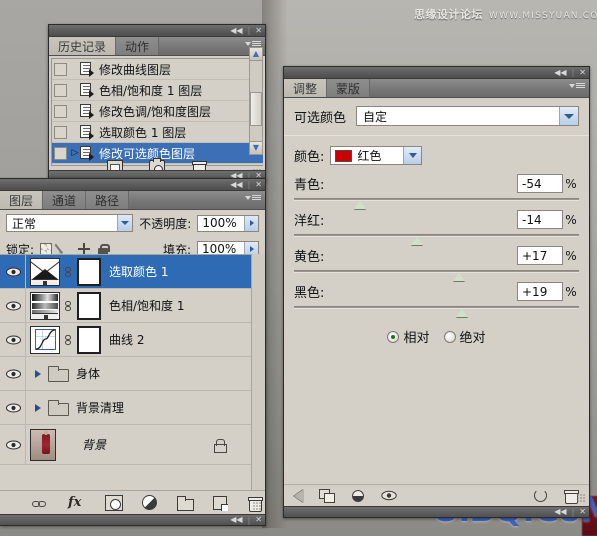 The image size is (597, 536). I want to click on history-item: 色相/饱和度 1 图层, so click(157, 90).